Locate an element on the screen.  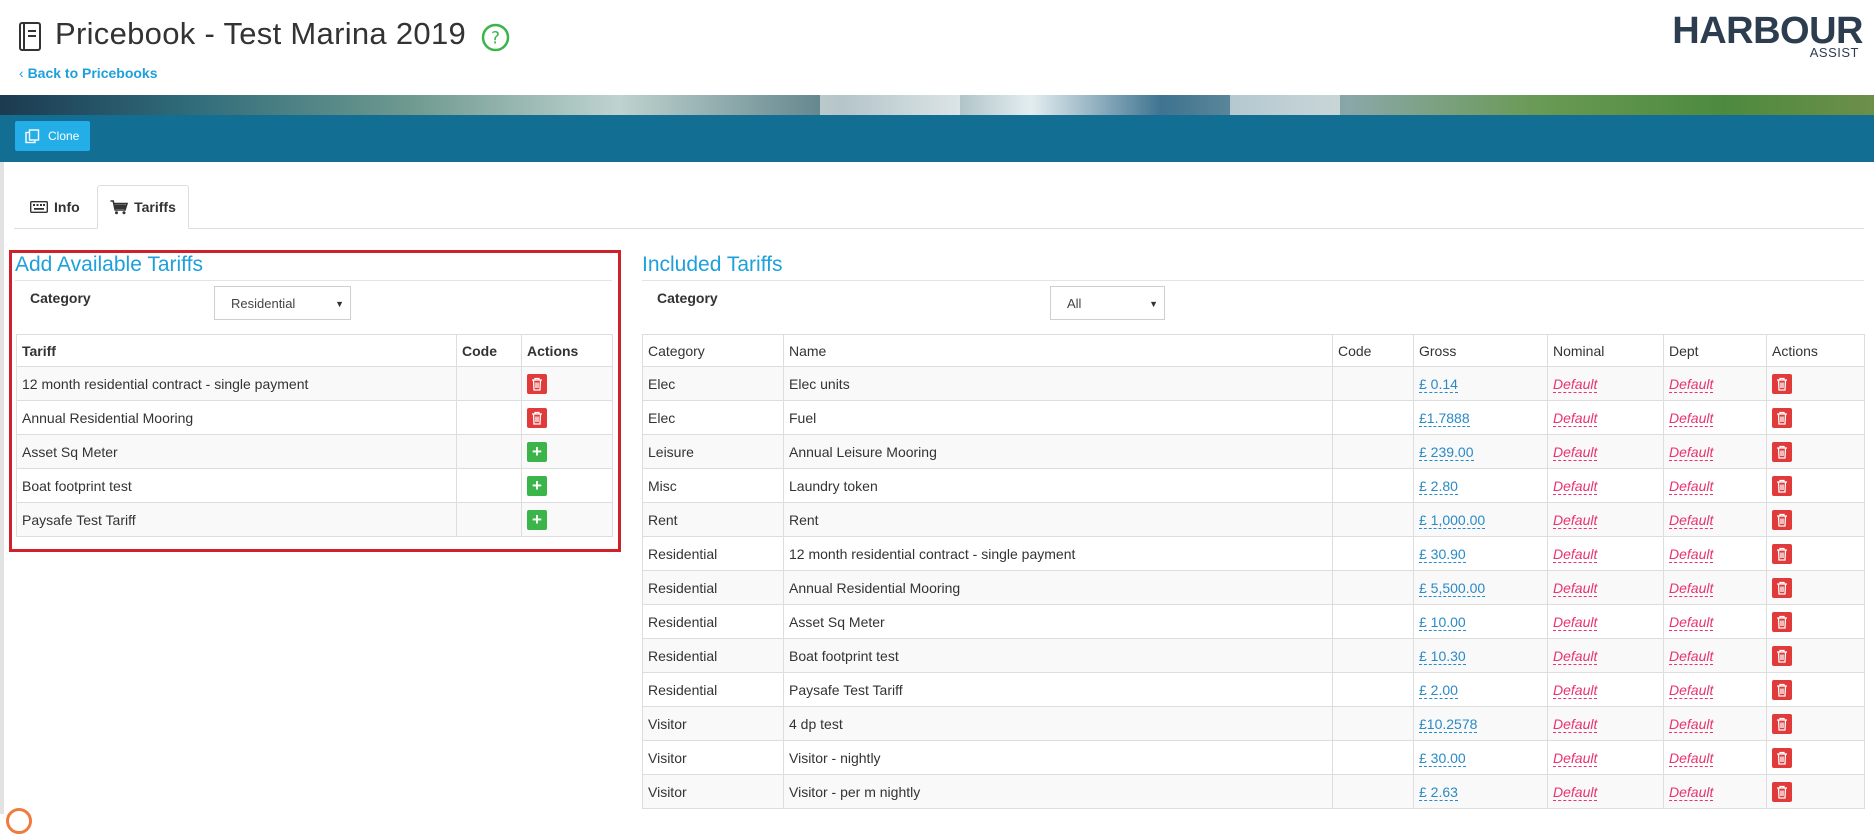
gross-price-link: £ 5,500.00 is located at coordinates (1452, 588).